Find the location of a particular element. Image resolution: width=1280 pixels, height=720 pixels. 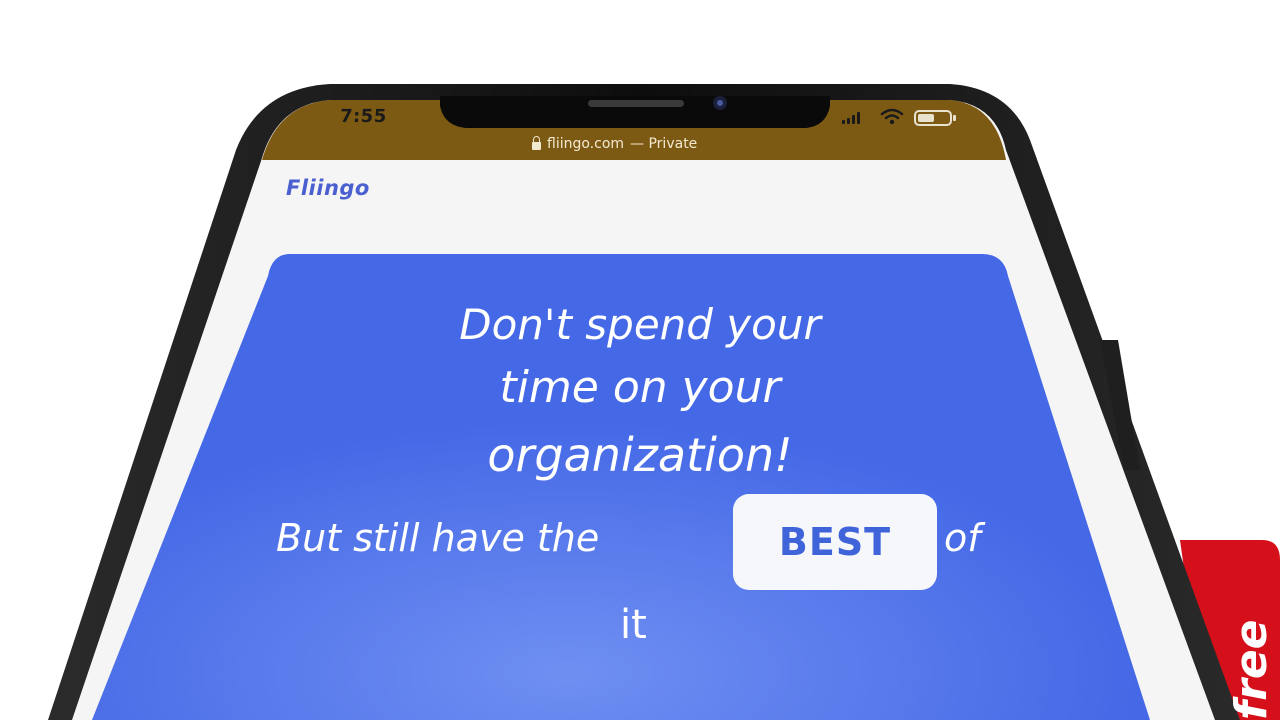

hero-subline-suffix: of is located at coordinates (962, 538).